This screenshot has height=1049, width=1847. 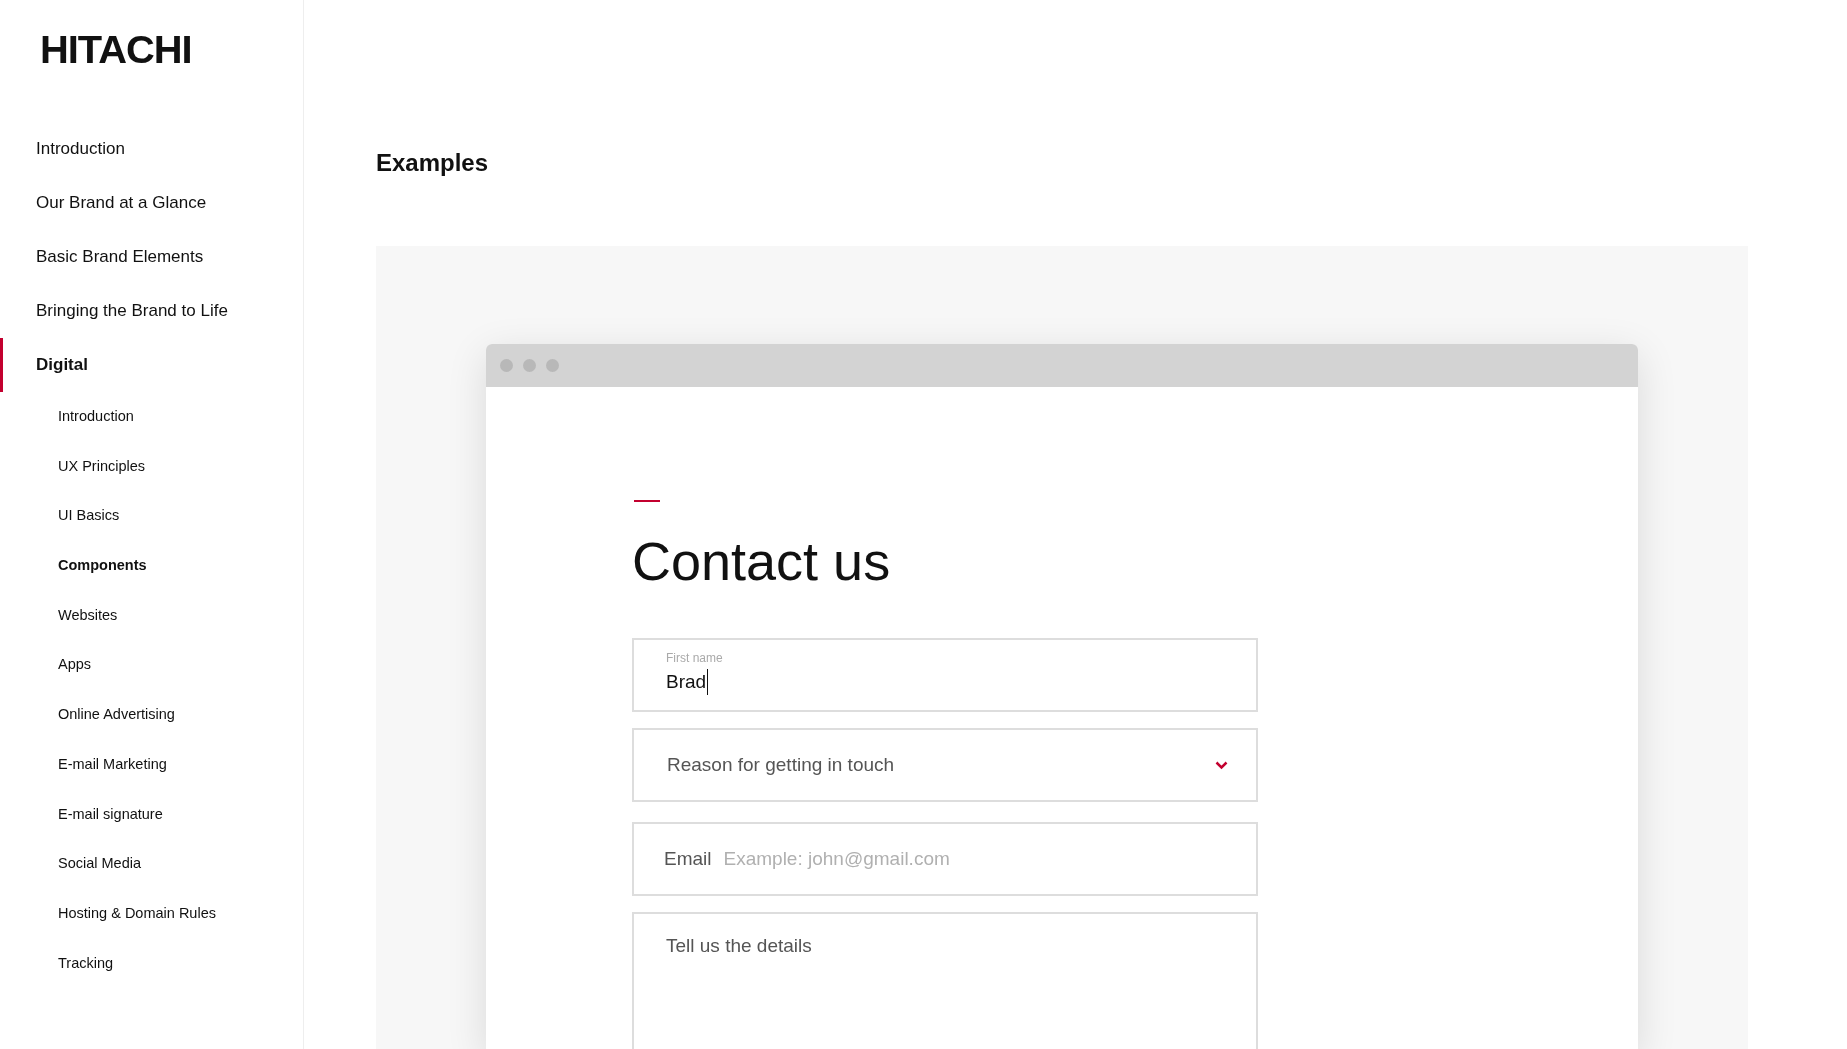 What do you see at coordinates (116, 50) in the screenshot?
I see `hitachi-logo: HITACHI` at bounding box center [116, 50].